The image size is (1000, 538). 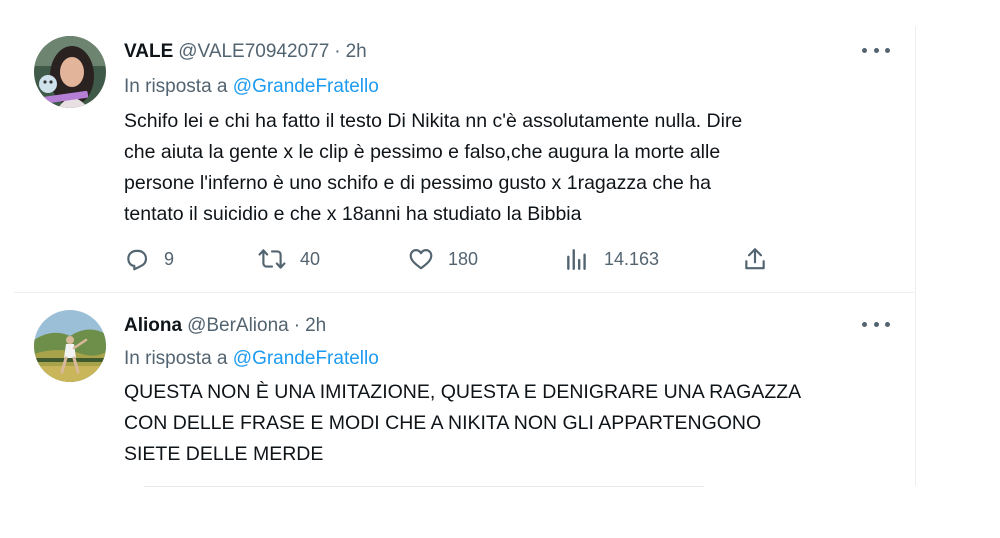 What do you see at coordinates (576, 259) in the screenshot?
I see `views-chart-icon` at bounding box center [576, 259].